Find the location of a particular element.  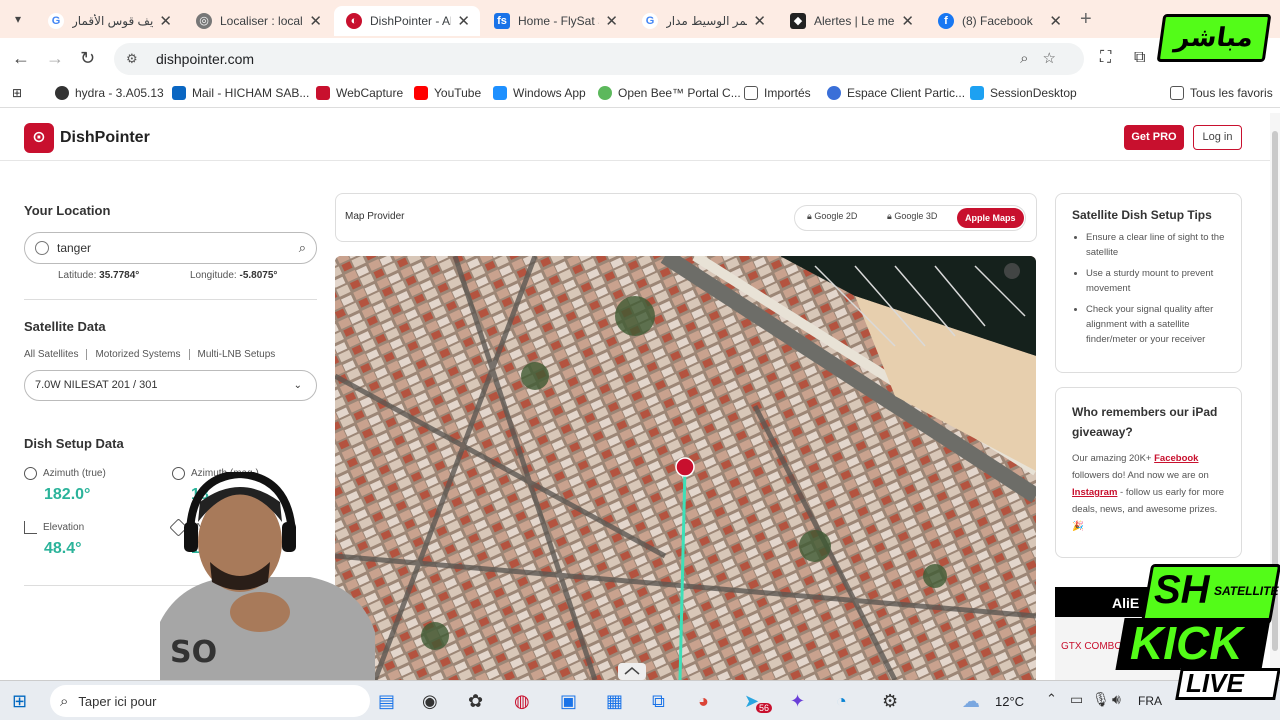

media-app-icon: ◉ is located at coordinates (430, 701).